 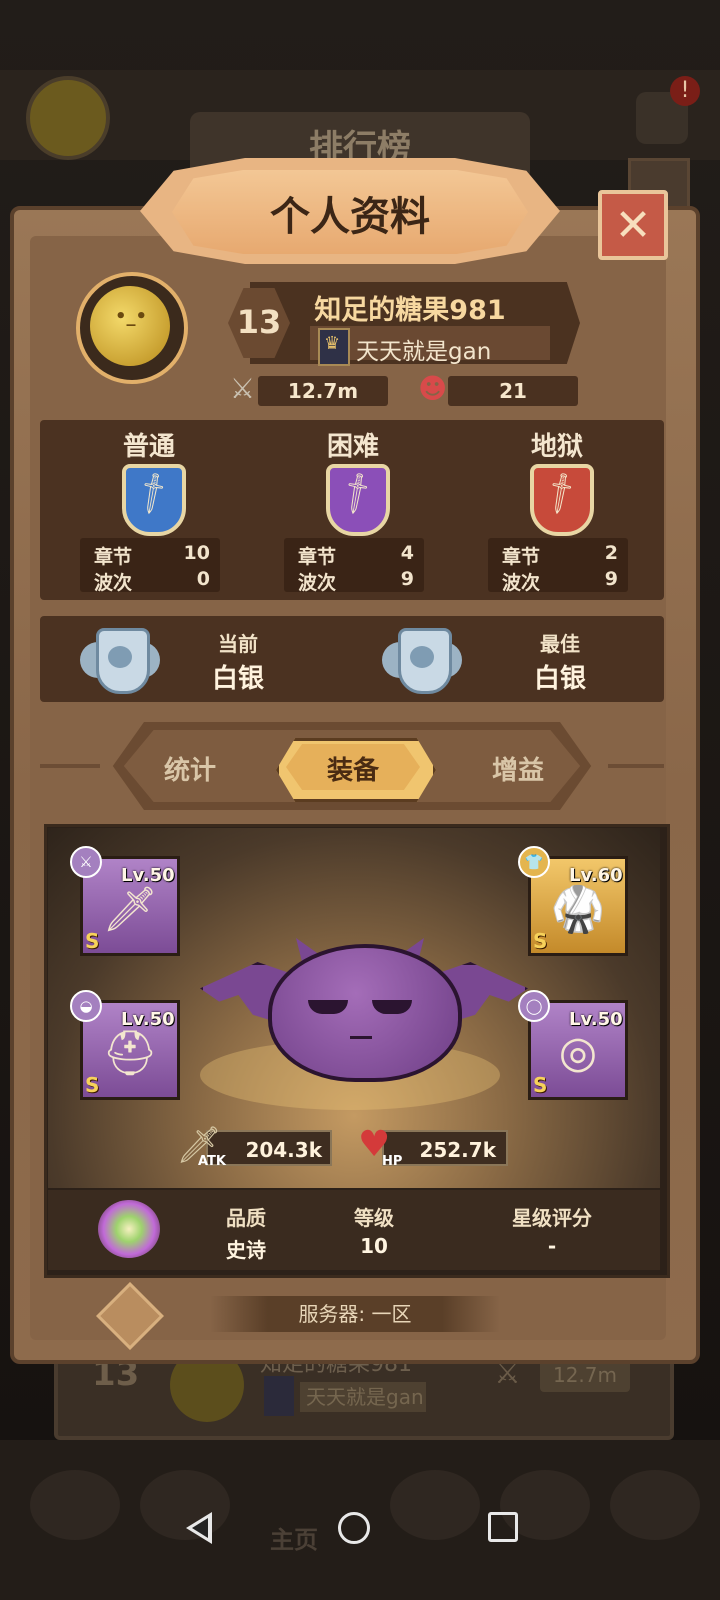 What do you see at coordinates (392, 1161) in the screenshot?
I see `hp-label: HP` at bounding box center [392, 1161].